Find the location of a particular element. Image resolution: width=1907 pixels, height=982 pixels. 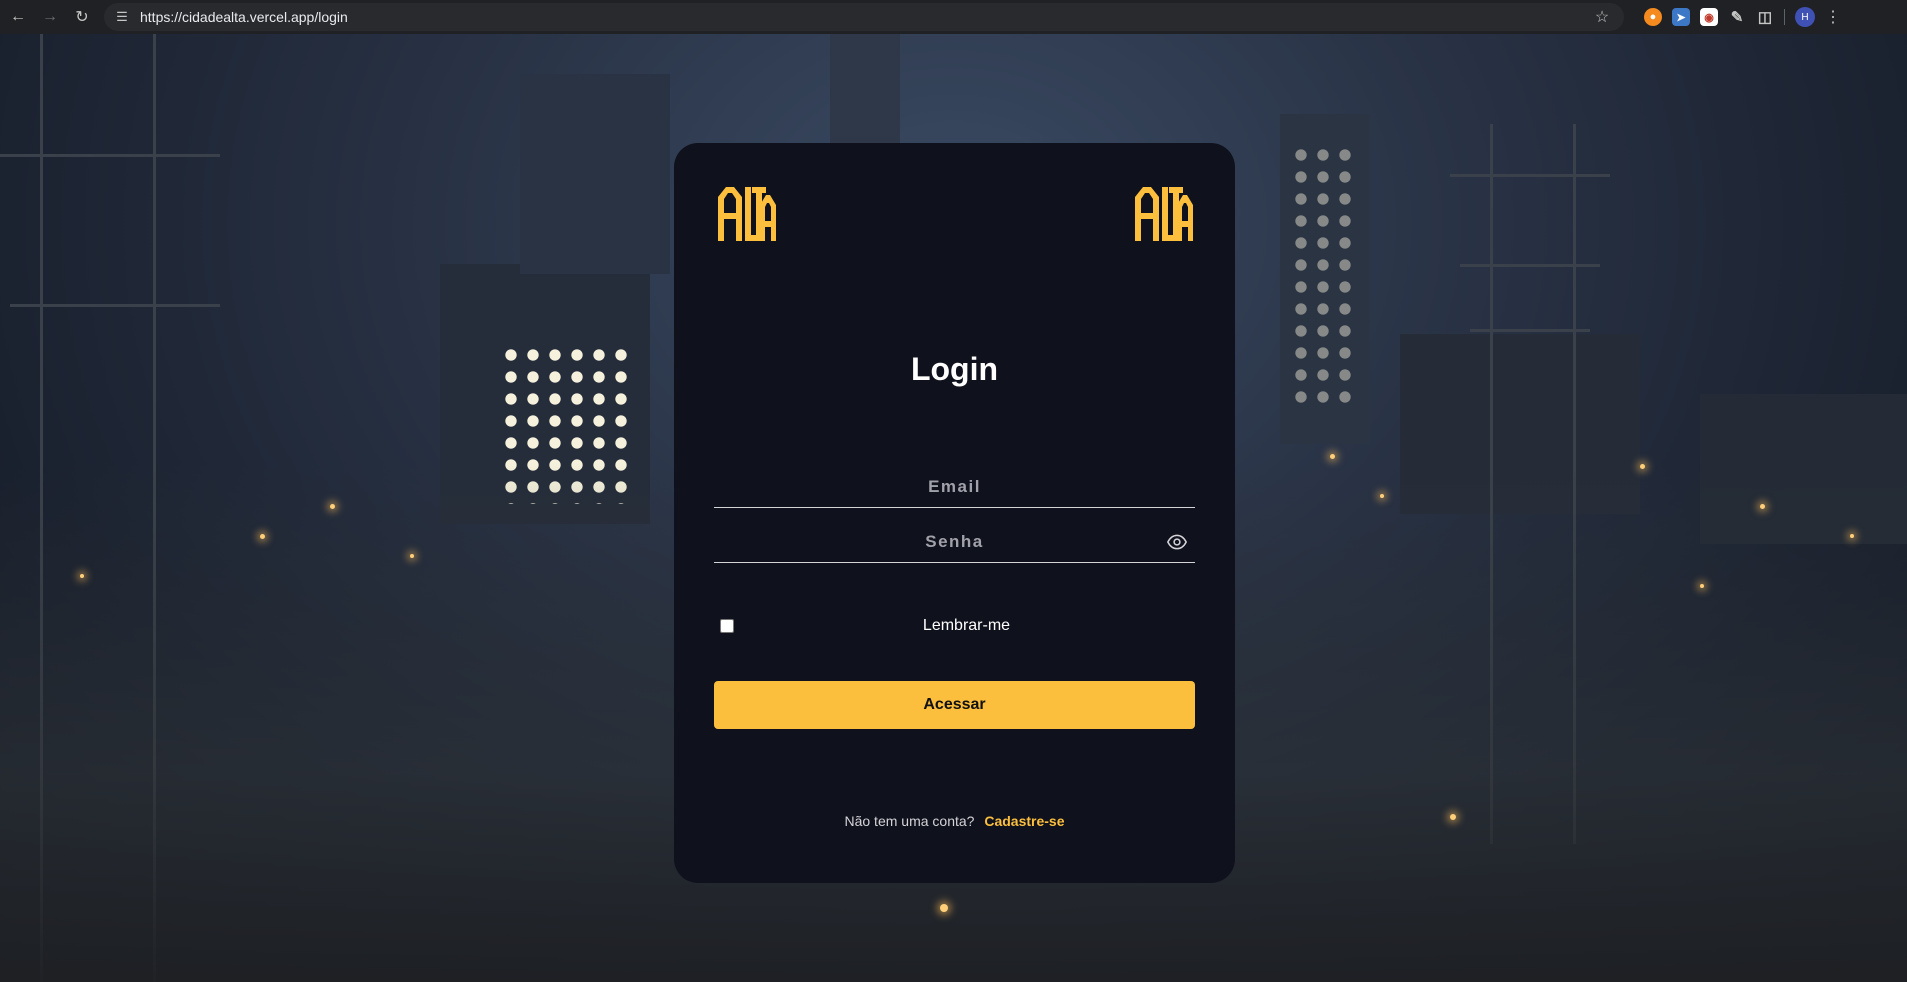

password-field is located at coordinates (954, 542).